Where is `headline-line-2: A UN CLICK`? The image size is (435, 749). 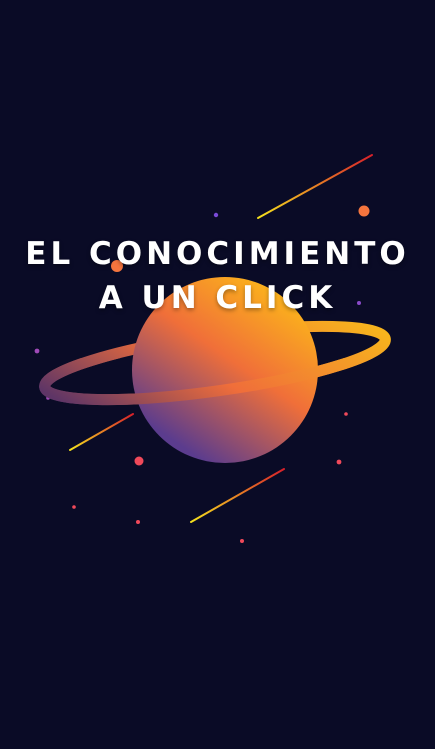 headline-line-2: A UN CLICK is located at coordinates (217, 298).